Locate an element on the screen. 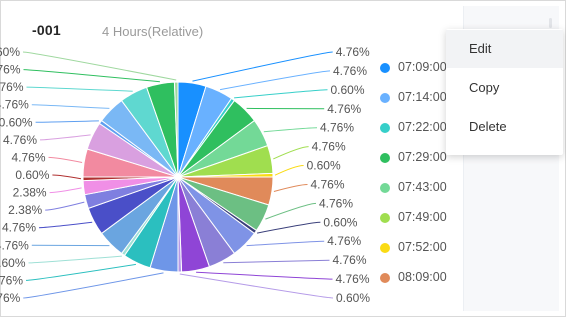 This screenshot has width=566, height=317. legend-label: 07:49:00 is located at coordinates (422, 217).